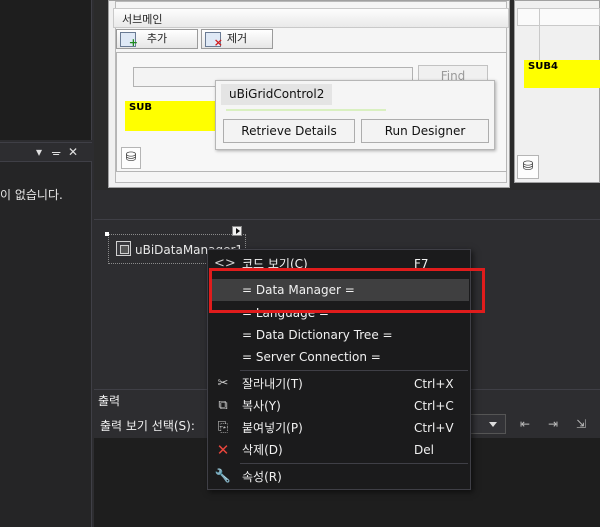 This screenshot has width=600, height=527. I want to click on pin-icon: ᚚ, so click(56, 152).